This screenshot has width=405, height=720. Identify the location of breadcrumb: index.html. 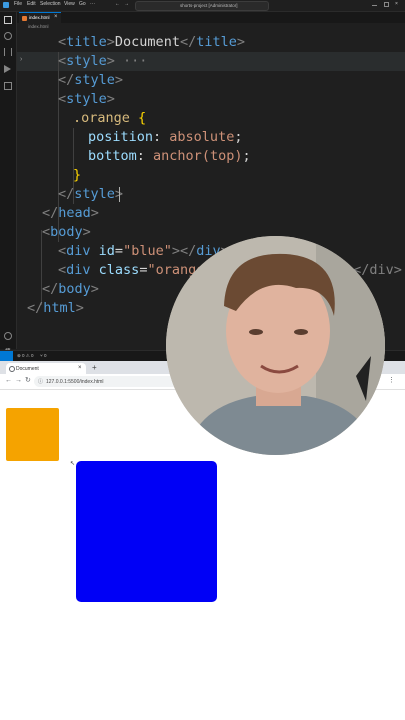
(38, 26).